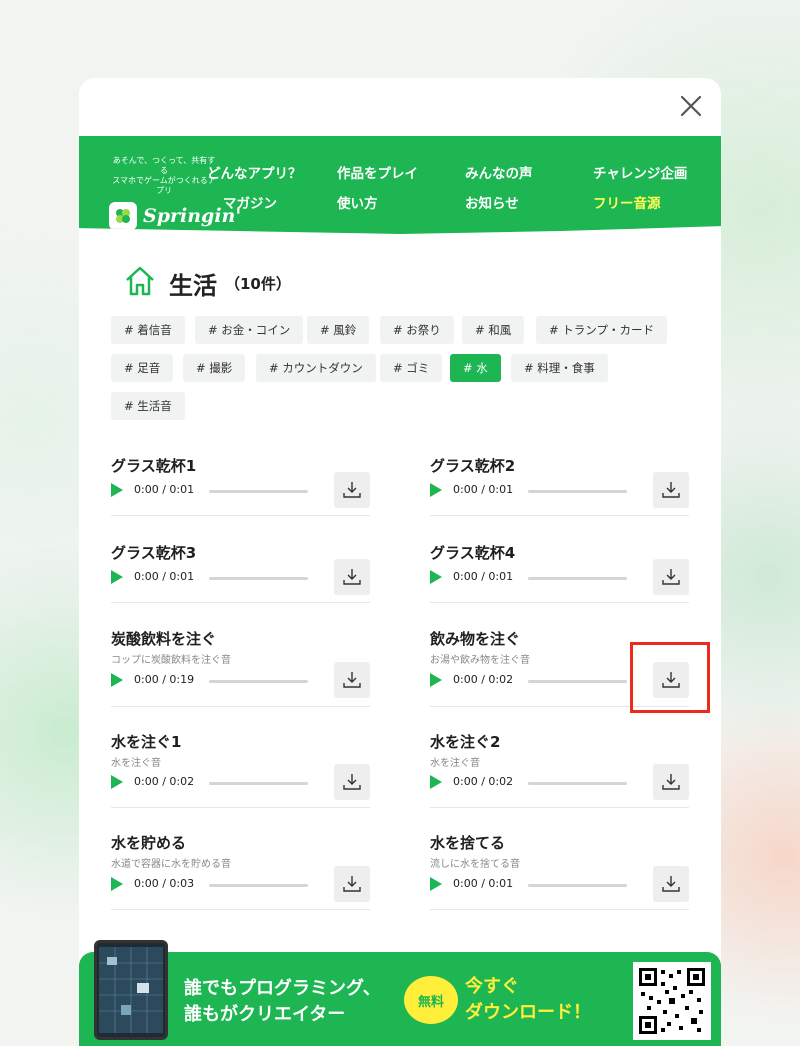 This screenshot has height=1046, width=800. Describe the element at coordinates (249, 330) in the screenshot. I see `tag-chip: # お金・コイン` at that location.